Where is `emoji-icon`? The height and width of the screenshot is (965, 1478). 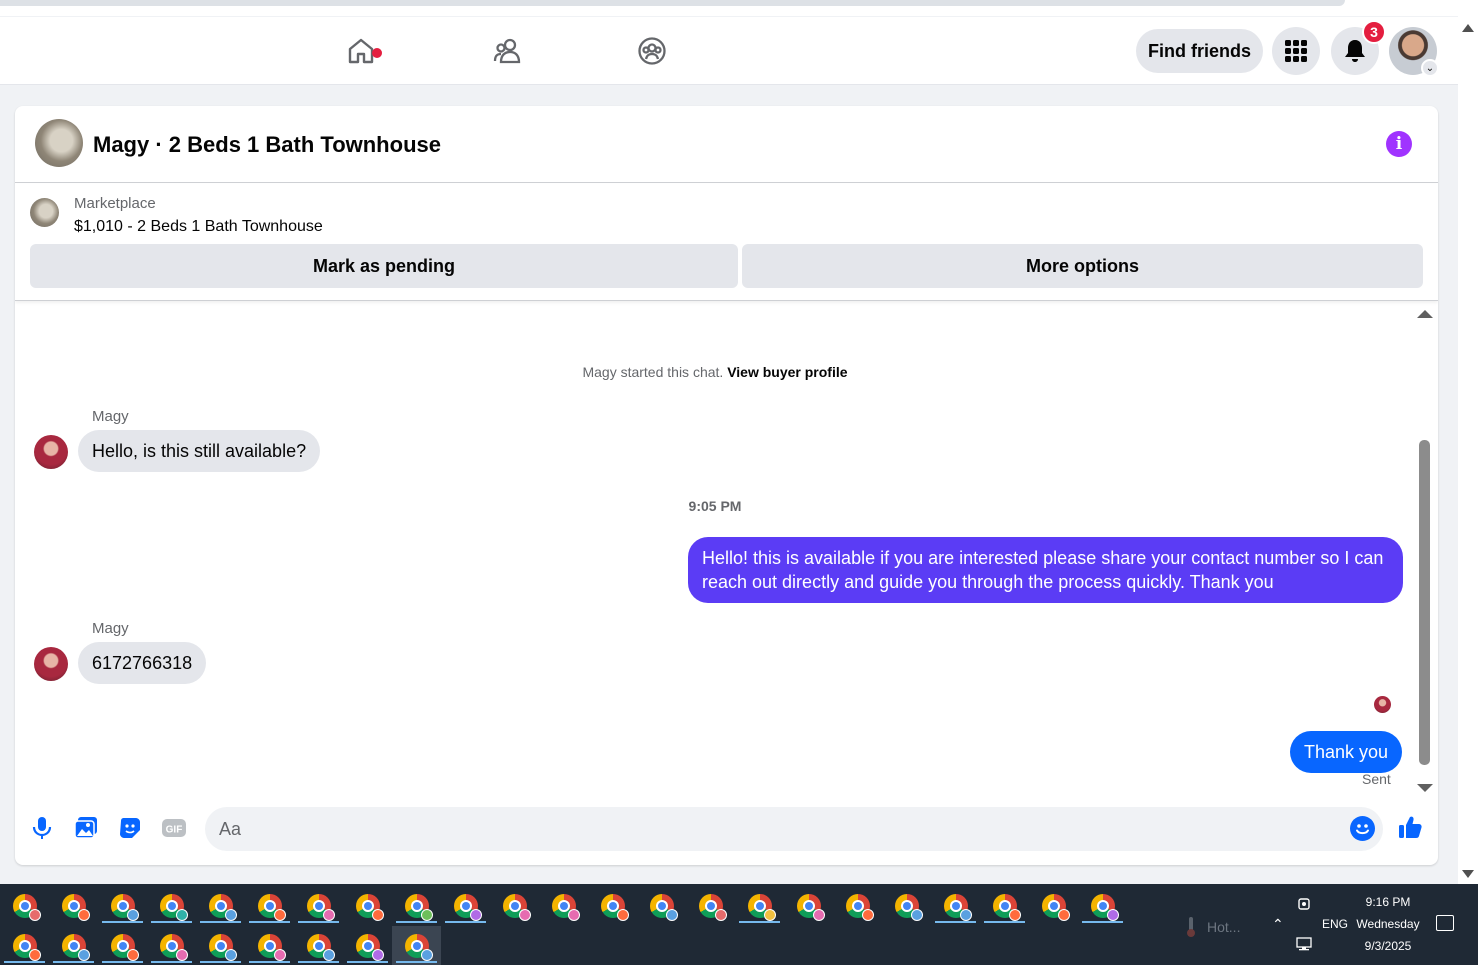 emoji-icon is located at coordinates (1362, 828).